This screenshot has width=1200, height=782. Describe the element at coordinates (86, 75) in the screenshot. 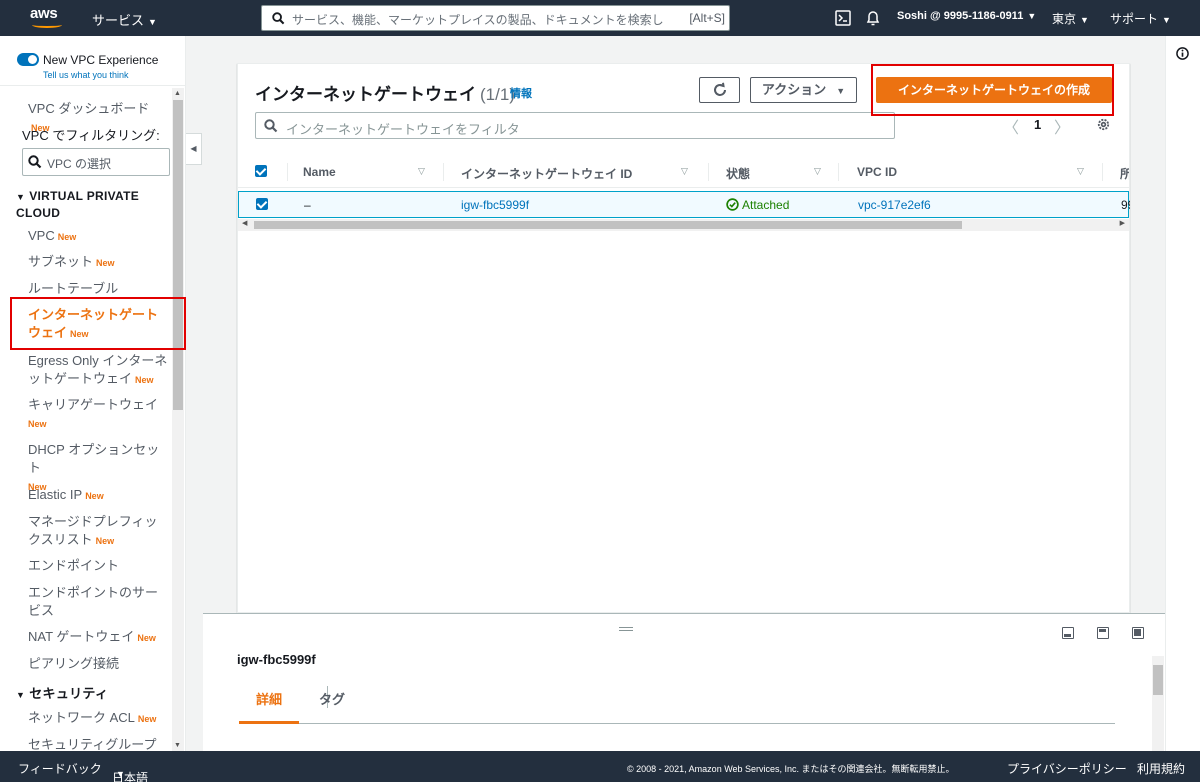

I see `feedback-link: Tell us what you think` at that location.